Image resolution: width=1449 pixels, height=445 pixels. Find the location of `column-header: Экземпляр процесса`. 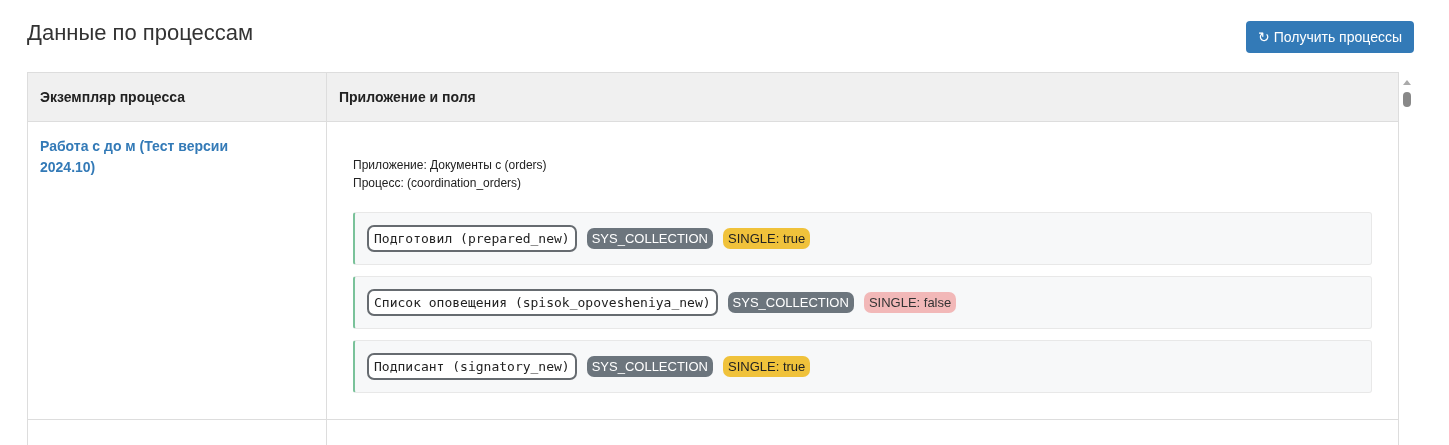

column-header: Экземпляр процесса is located at coordinates (177, 97).